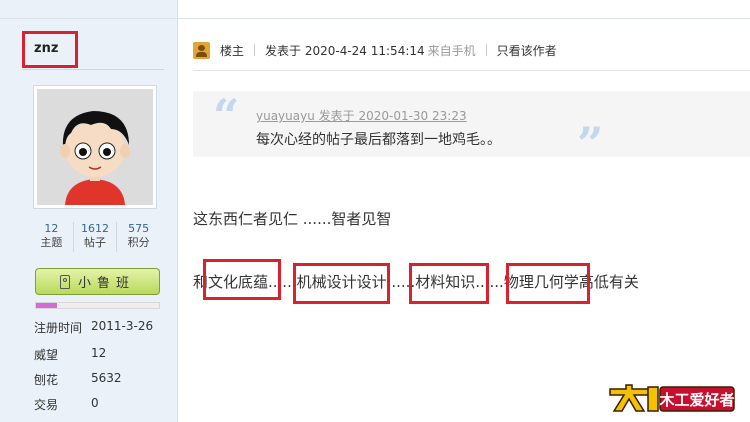  Describe the element at coordinates (590, 144) in the screenshot. I see `quote-close-icon: ”` at that location.